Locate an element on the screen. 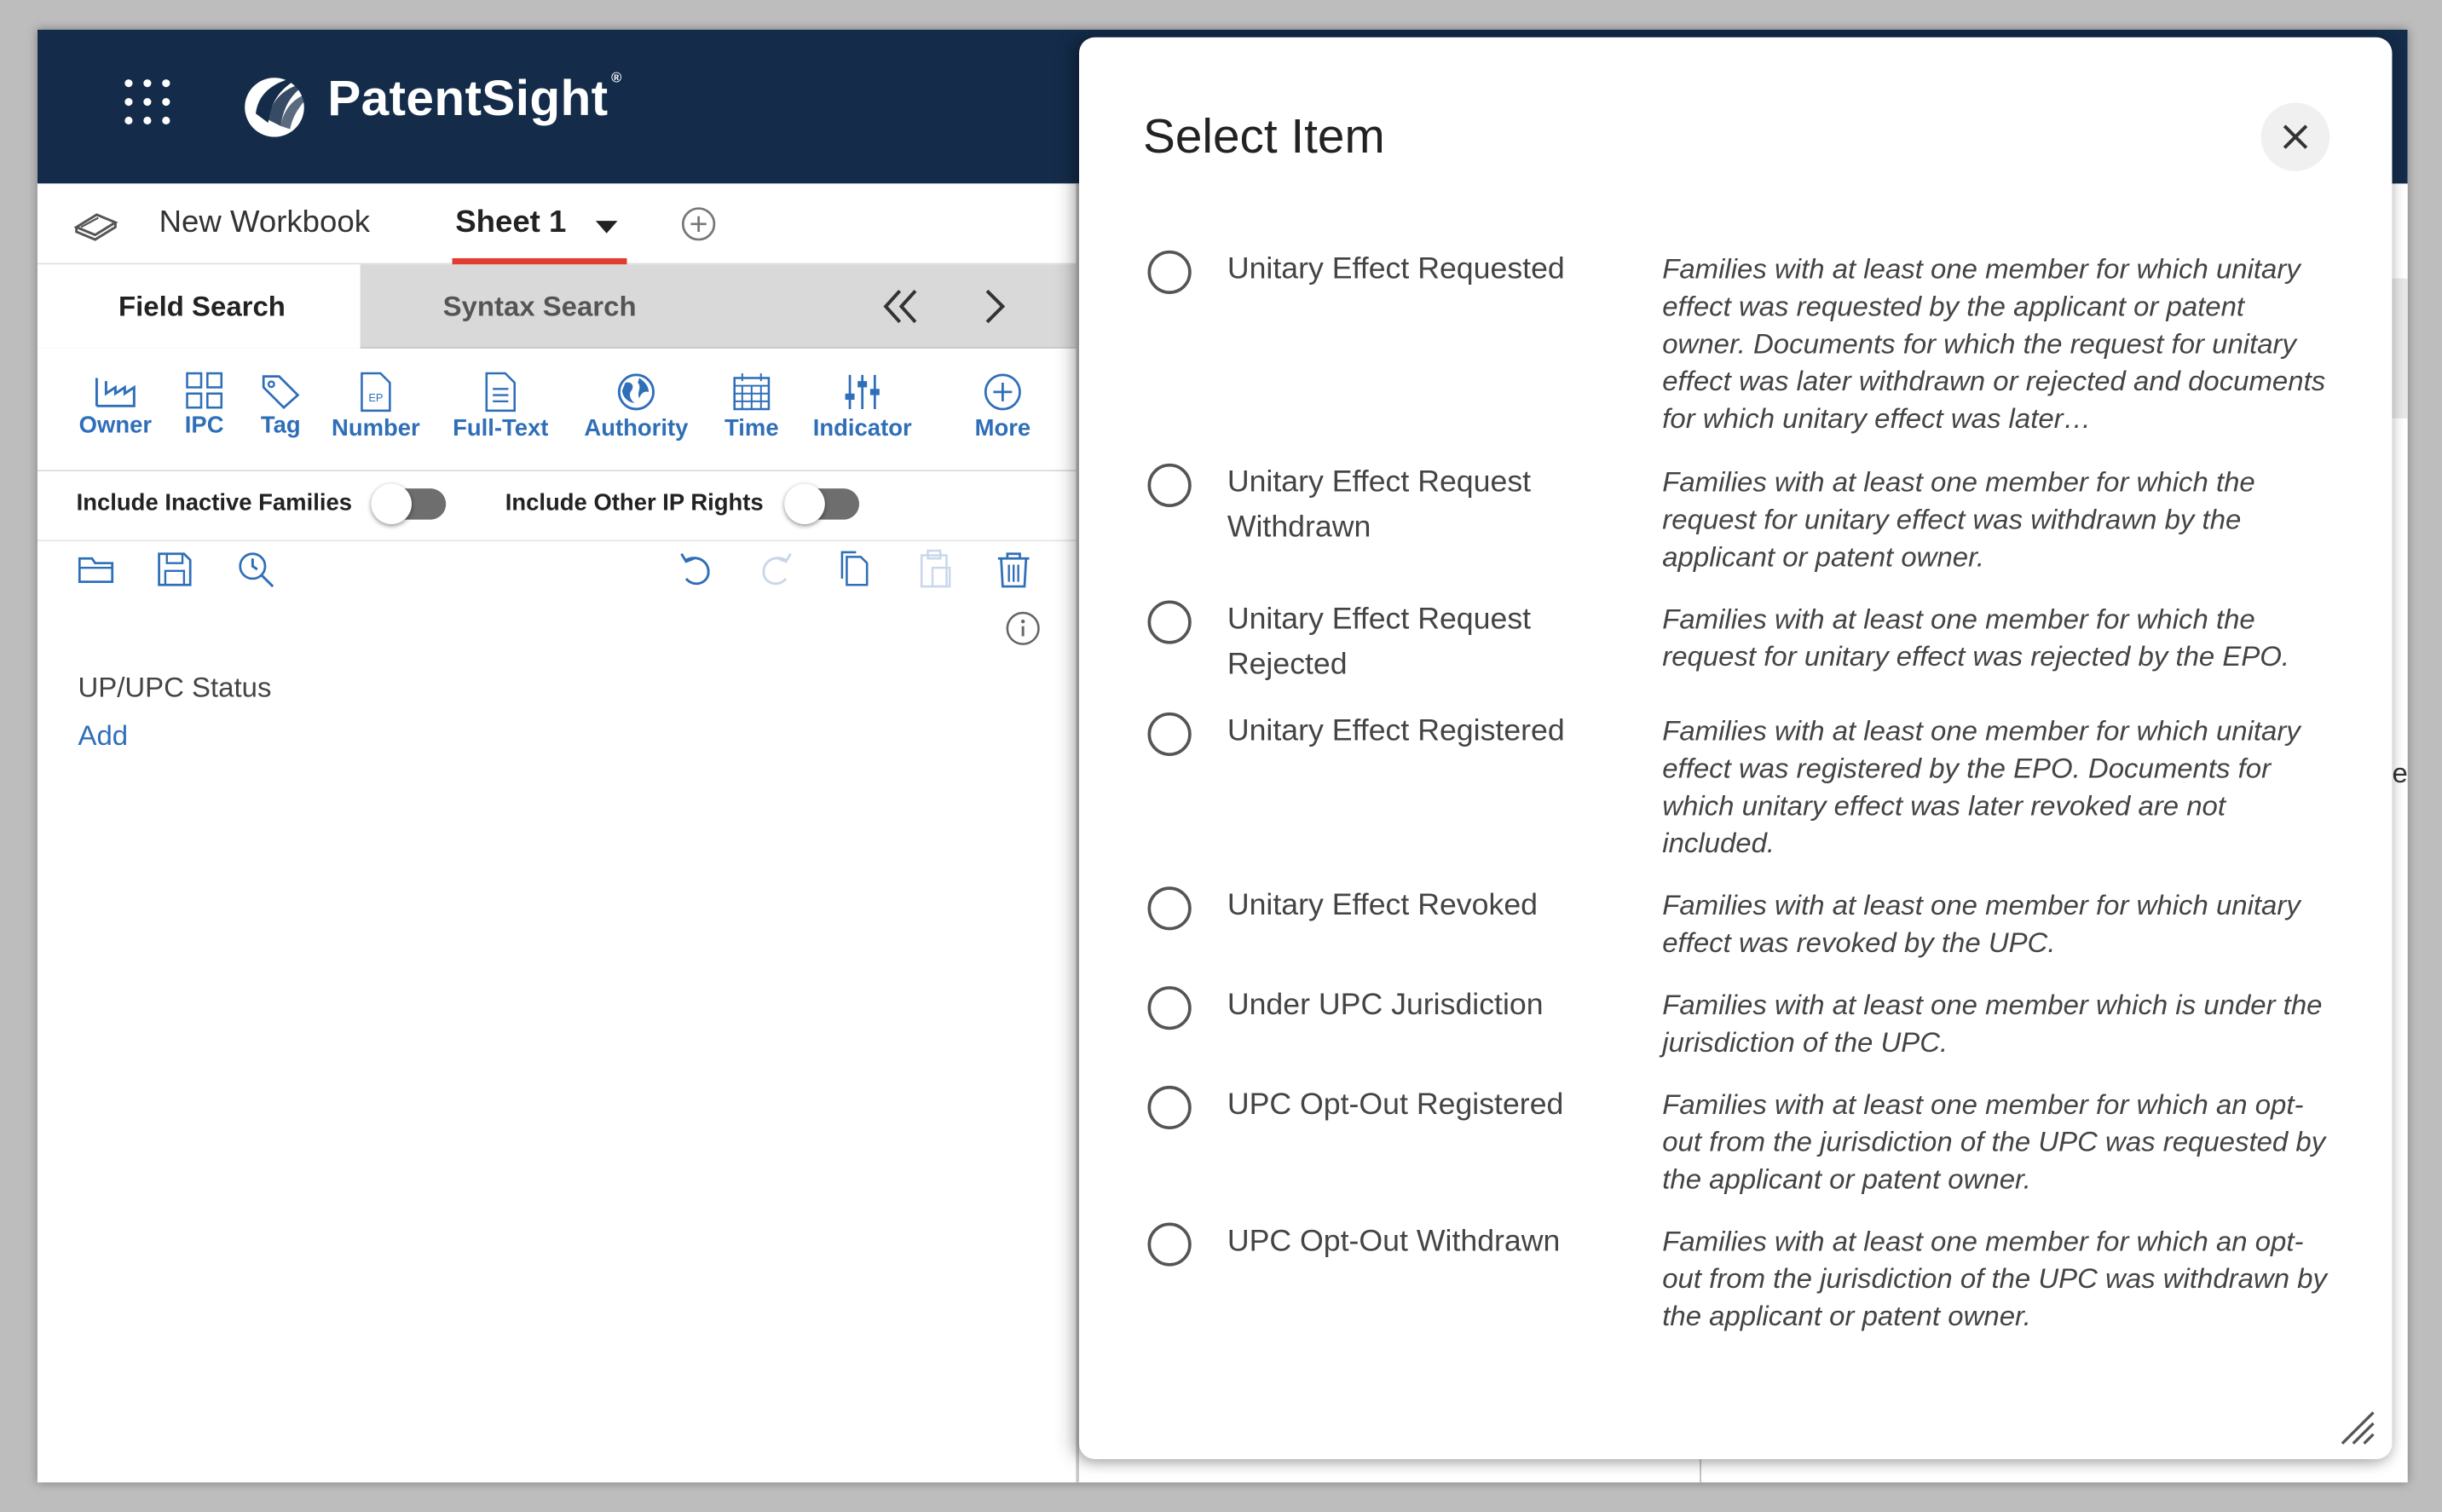 This screenshot has width=2442, height=1512. add-link: Add is located at coordinates (103, 736).